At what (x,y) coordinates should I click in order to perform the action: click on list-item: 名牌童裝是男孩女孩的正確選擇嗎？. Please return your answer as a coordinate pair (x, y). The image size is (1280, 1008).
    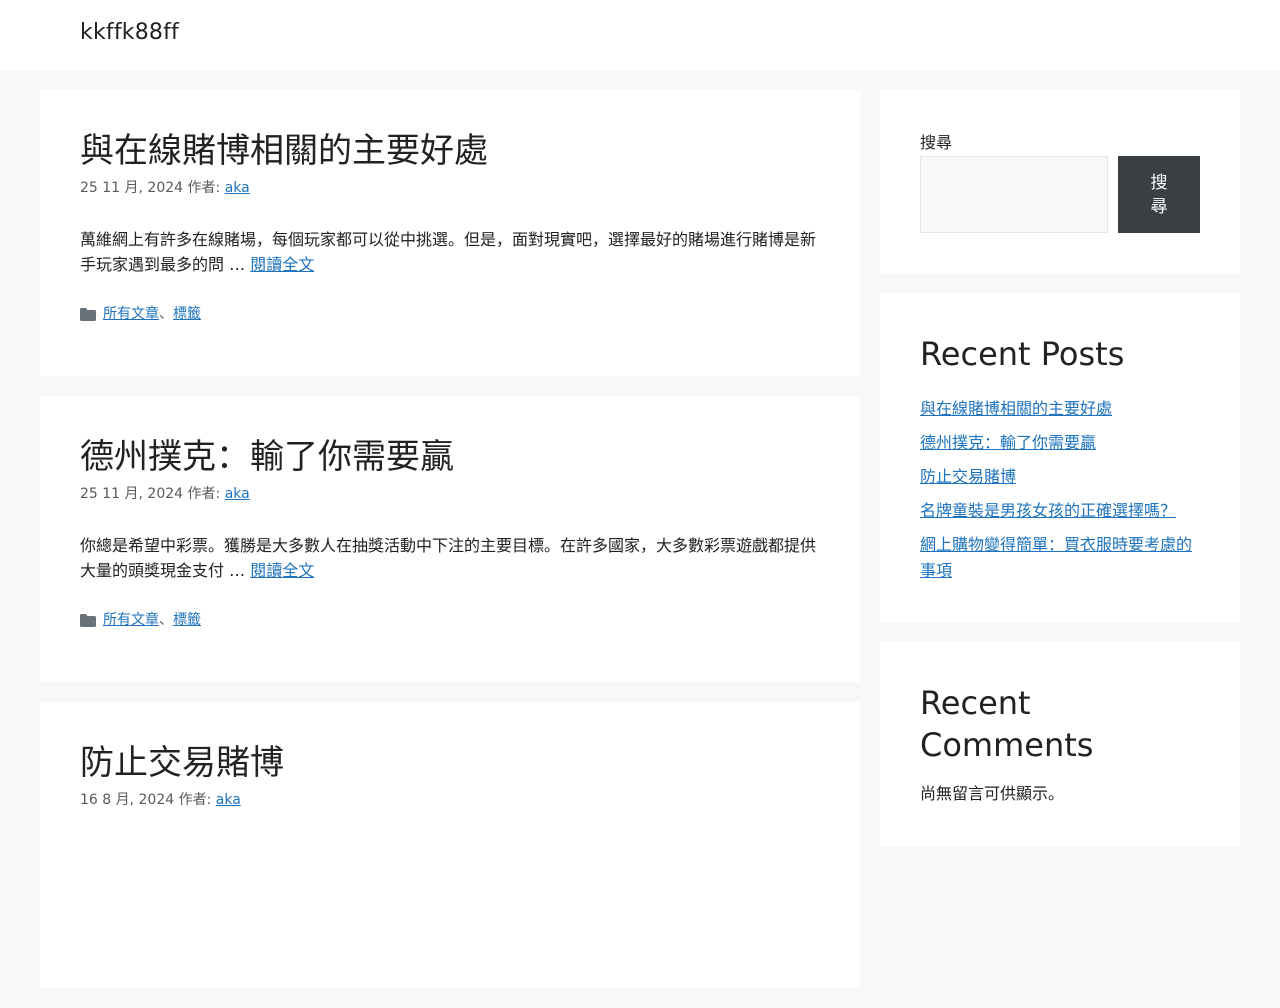
    Looking at the image, I should click on (1060, 511).